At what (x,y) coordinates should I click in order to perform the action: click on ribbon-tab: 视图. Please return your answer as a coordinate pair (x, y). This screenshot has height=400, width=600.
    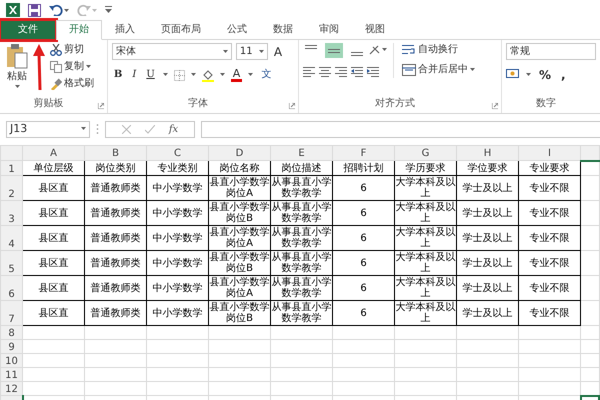
    Looking at the image, I should click on (375, 30).